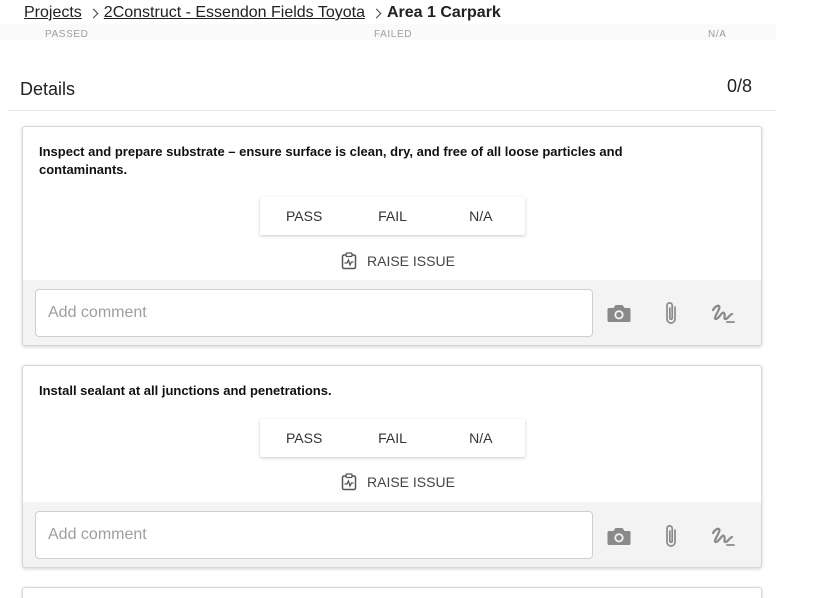 The image size is (818, 598). Describe the element at coordinates (393, 34) in the screenshot. I see `summary-failed-label: FAILED` at that location.